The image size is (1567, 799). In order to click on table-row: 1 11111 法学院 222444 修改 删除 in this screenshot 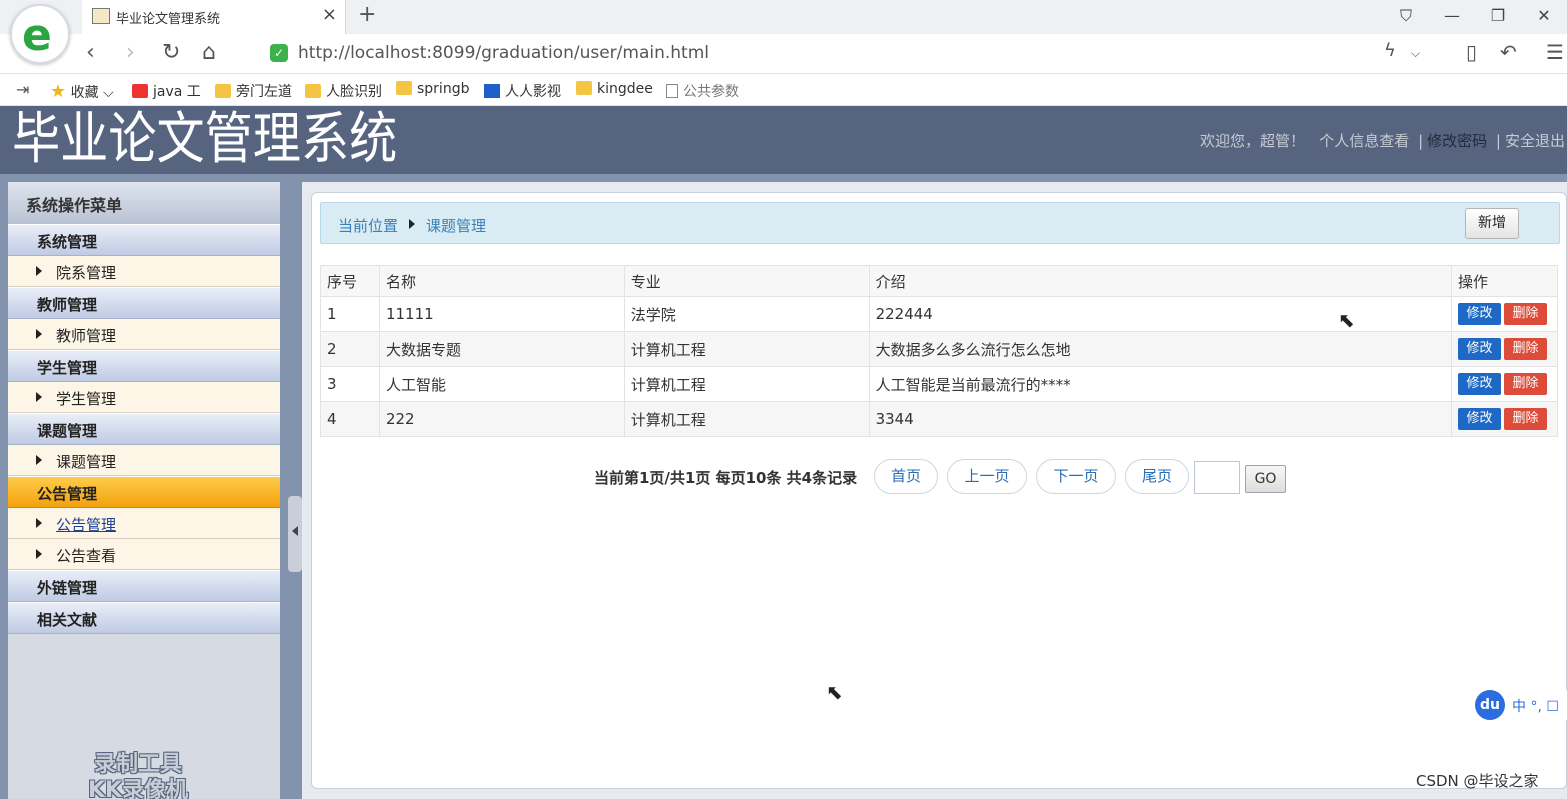, I will do `click(939, 314)`.